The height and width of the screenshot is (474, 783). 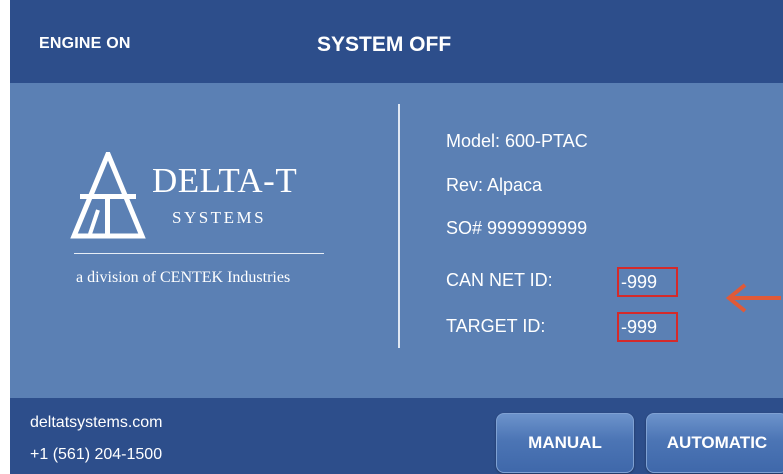 I want to click on phone-text: +1 (561) 204-1500, so click(x=96, y=454).